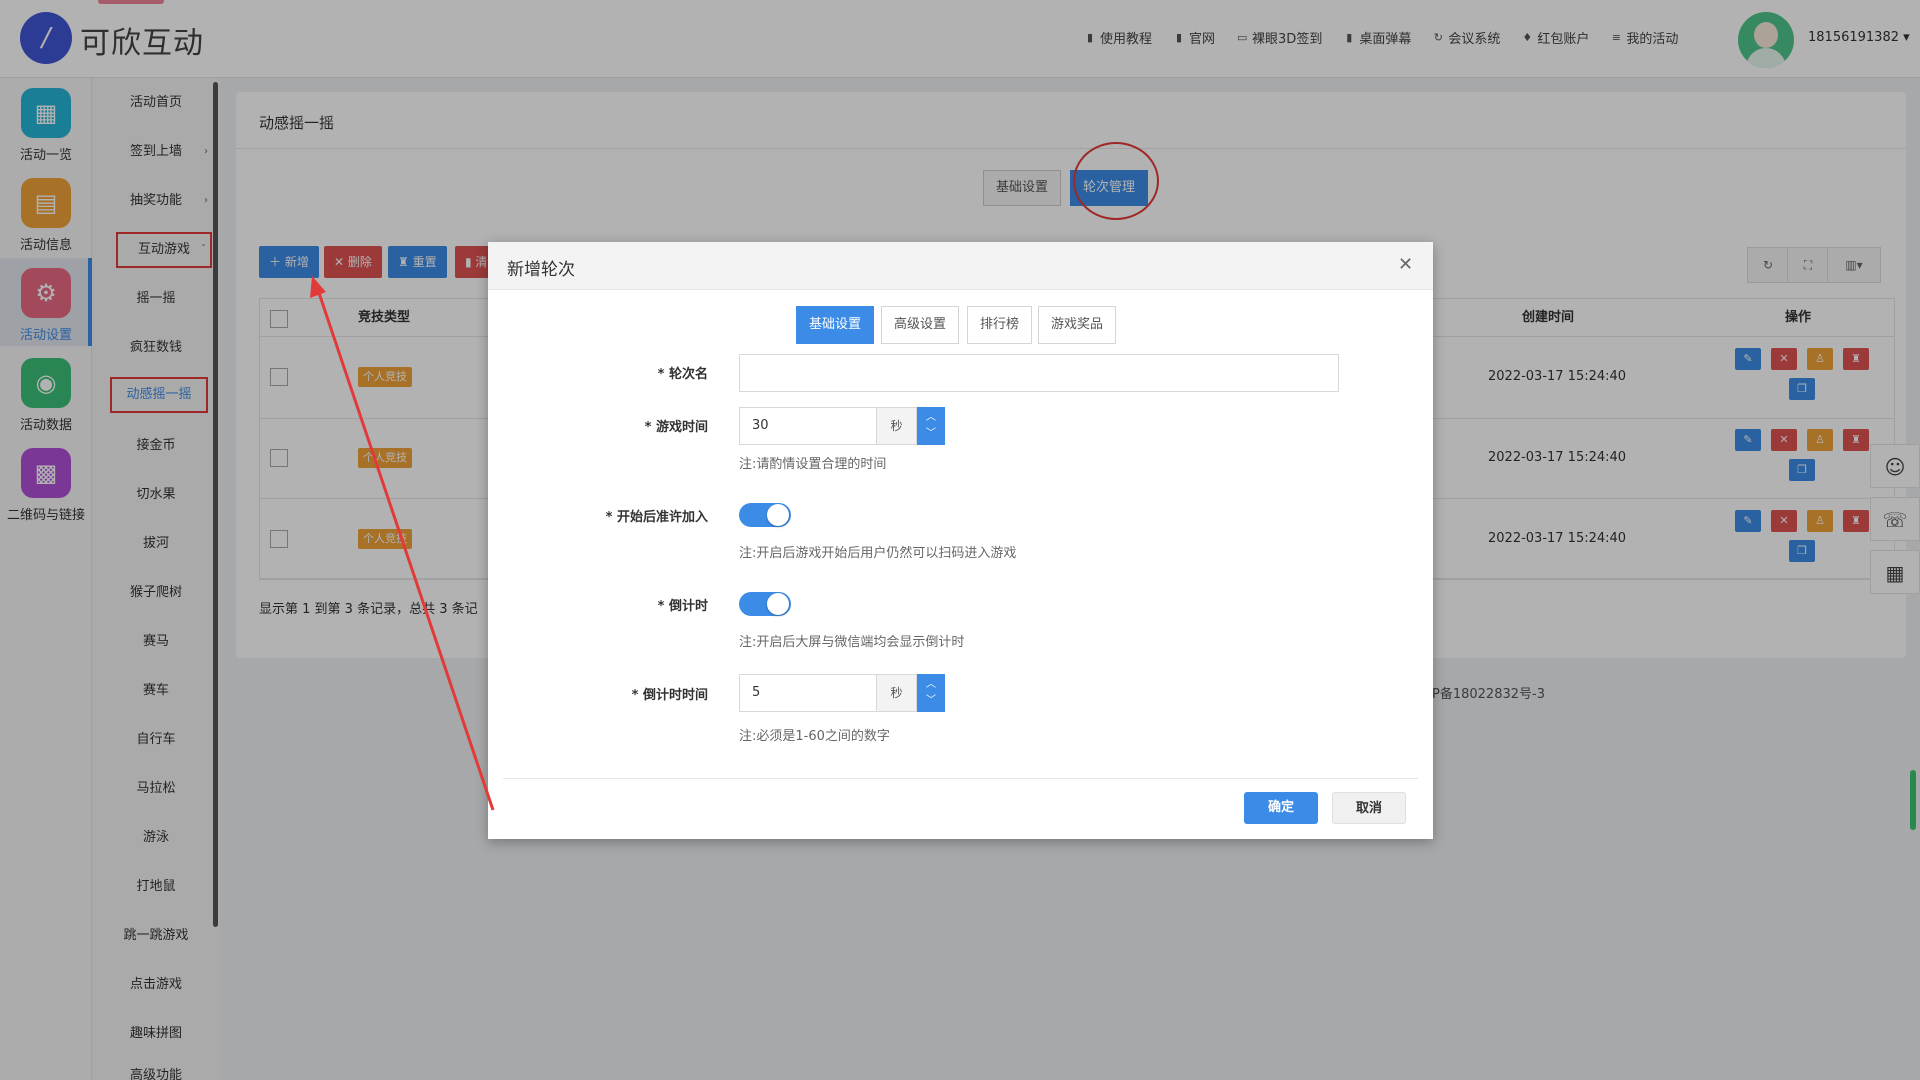 The image size is (1920, 1080). What do you see at coordinates (931, 693) in the screenshot?
I see `countdown-time-stepper: ︿ ﹀` at bounding box center [931, 693].